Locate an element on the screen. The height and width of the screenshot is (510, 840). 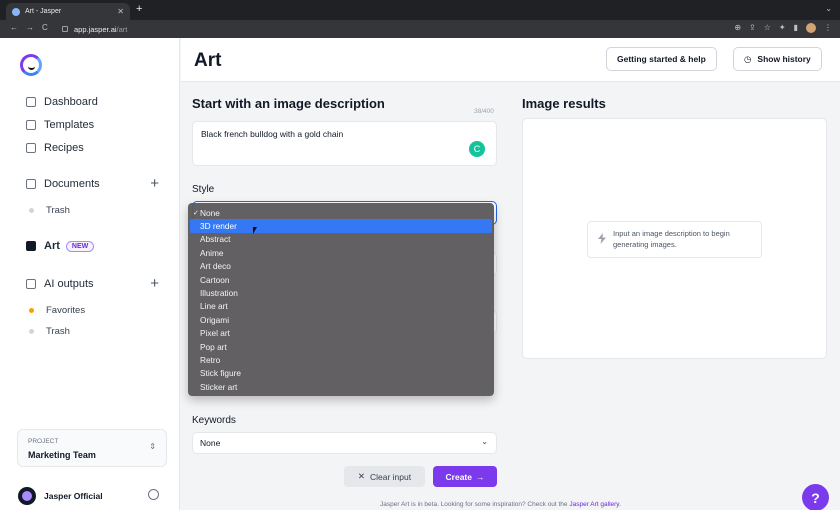
browser-tab: Art - Jasper ✕ is located at coordinates (68, 11).